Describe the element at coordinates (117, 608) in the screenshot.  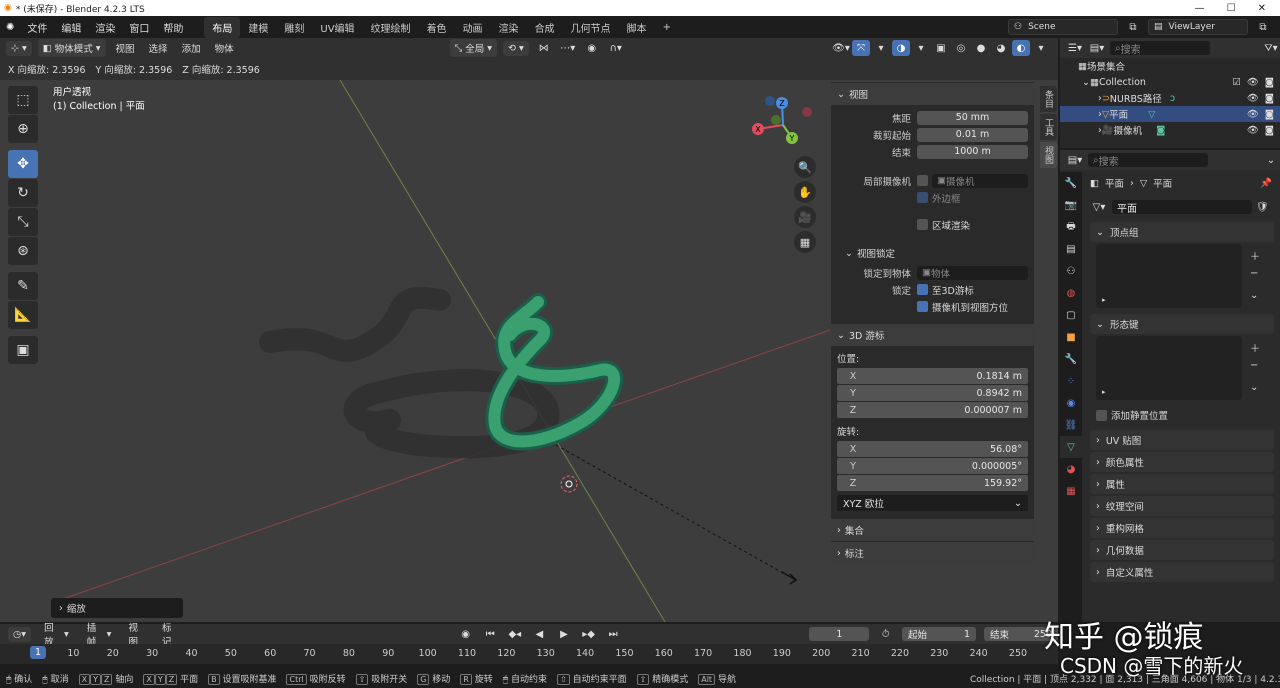
I see `last-operator-panel: › 缩放` at that location.